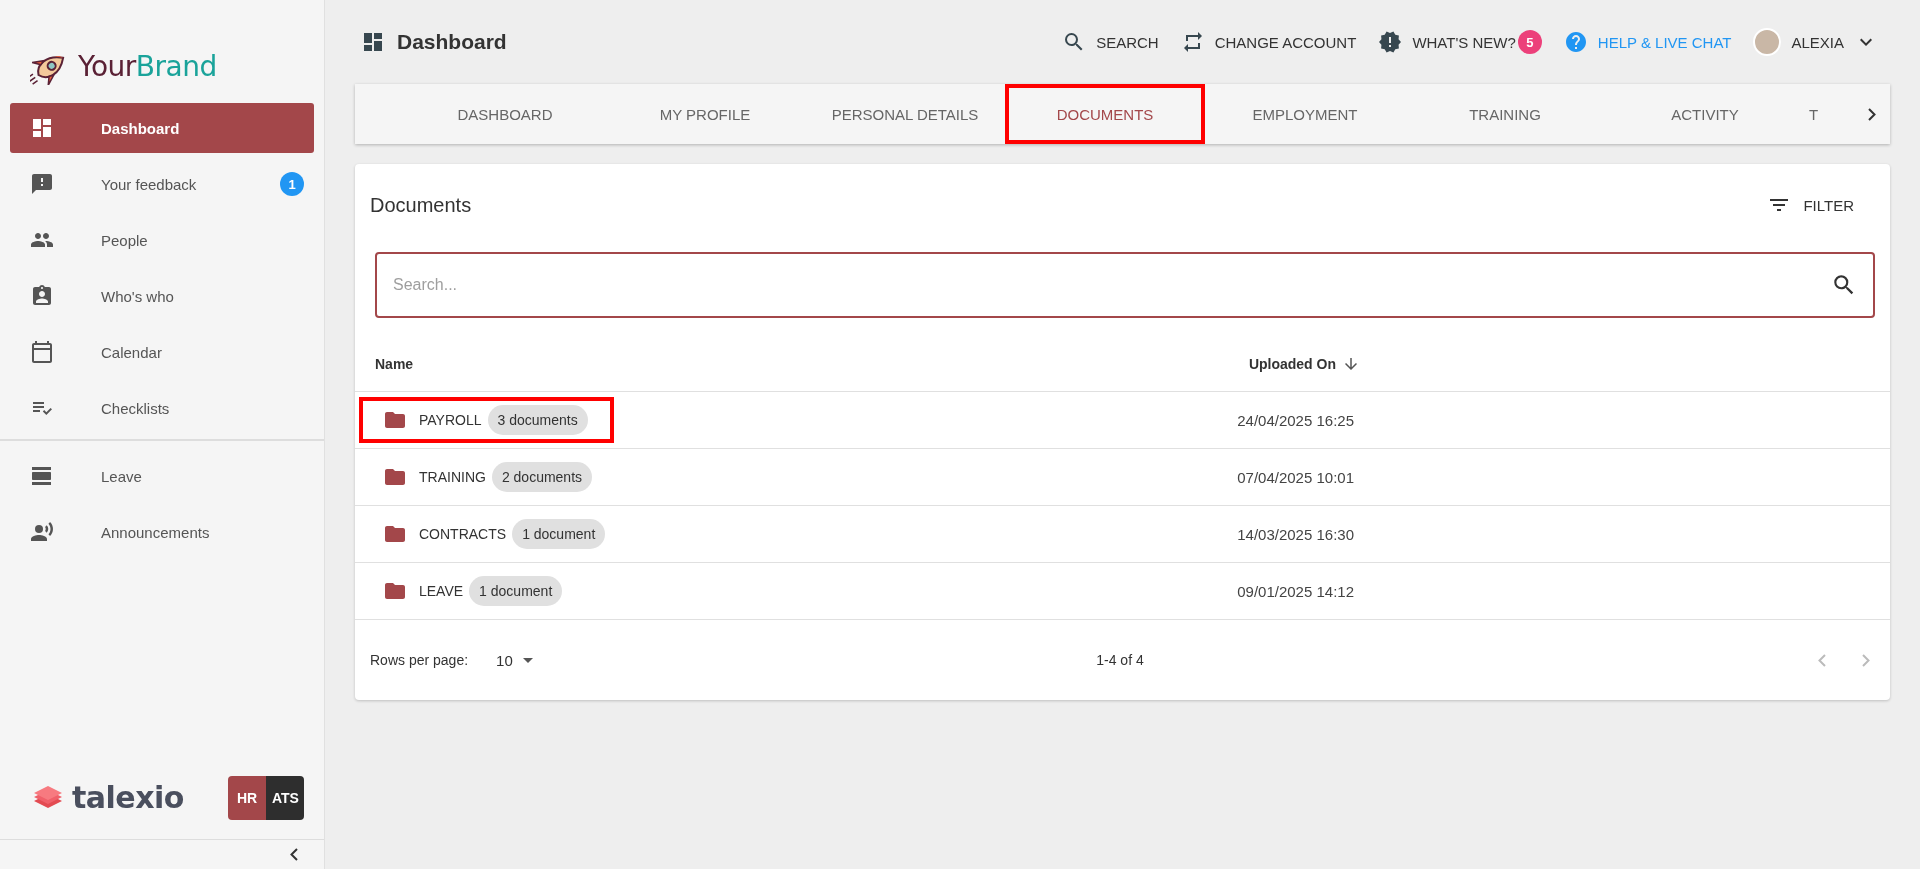  Describe the element at coordinates (421, 205) in the screenshot. I see `card-title: Documents` at that location.